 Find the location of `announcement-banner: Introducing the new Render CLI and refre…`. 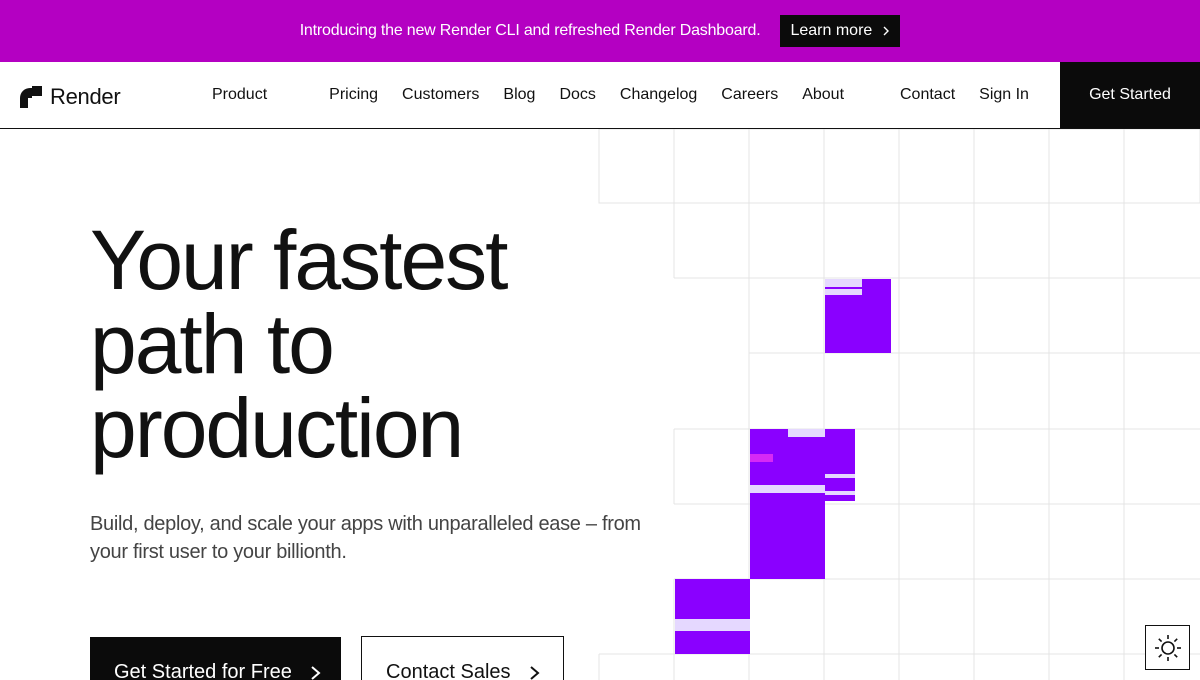

announcement-banner: Introducing the new Render CLI and refre… is located at coordinates (600, 31).